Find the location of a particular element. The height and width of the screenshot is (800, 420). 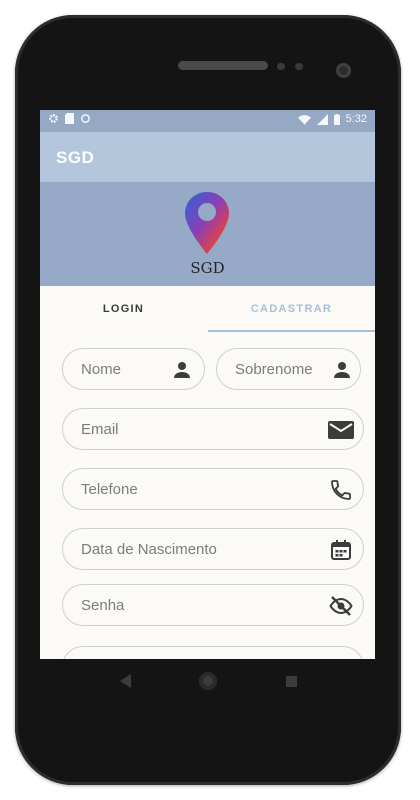

recent-apps-icon is located at coordinates (291, 681).